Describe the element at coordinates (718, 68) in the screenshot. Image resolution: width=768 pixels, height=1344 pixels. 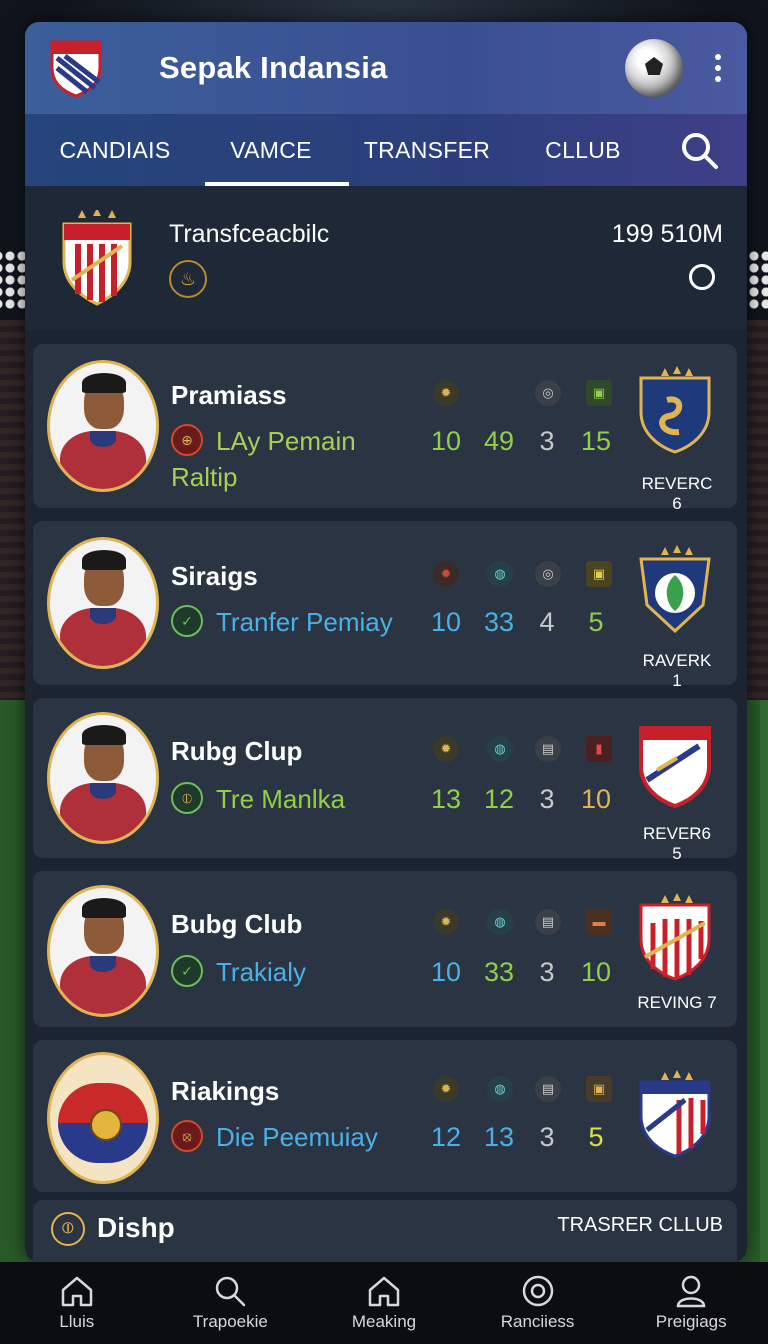
I see `more-menu-icon` at that location.